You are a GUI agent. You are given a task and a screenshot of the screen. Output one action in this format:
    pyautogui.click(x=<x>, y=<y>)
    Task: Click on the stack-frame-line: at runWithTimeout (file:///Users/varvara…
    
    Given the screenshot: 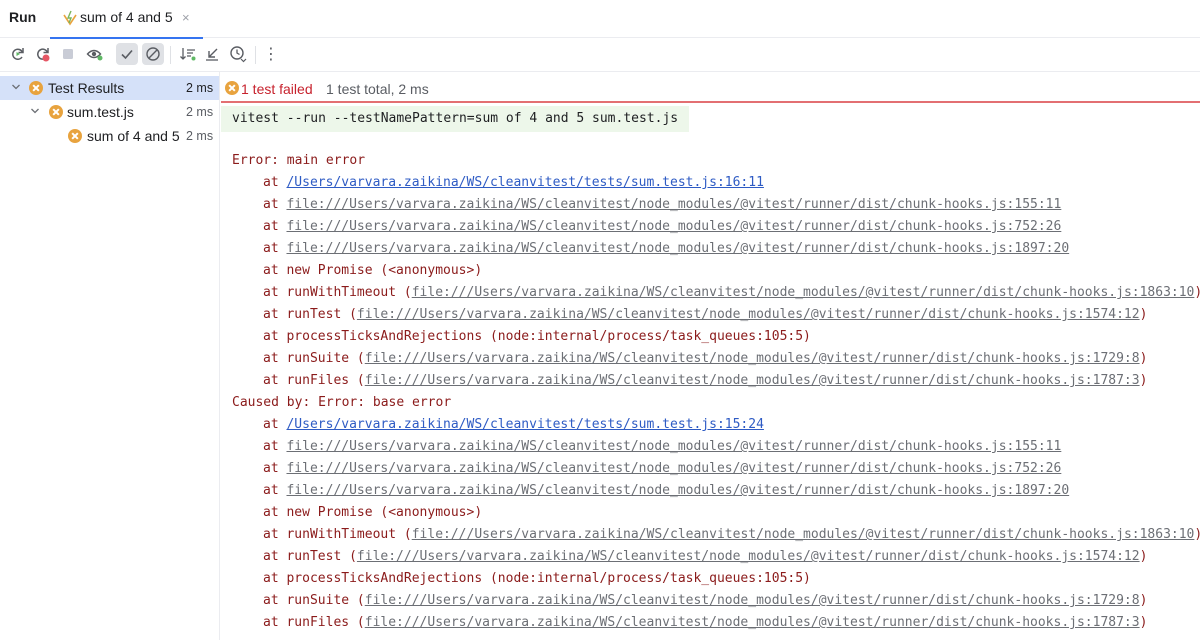 What is the action you would take?
    pyautogui.click(x=716, y=292)
    